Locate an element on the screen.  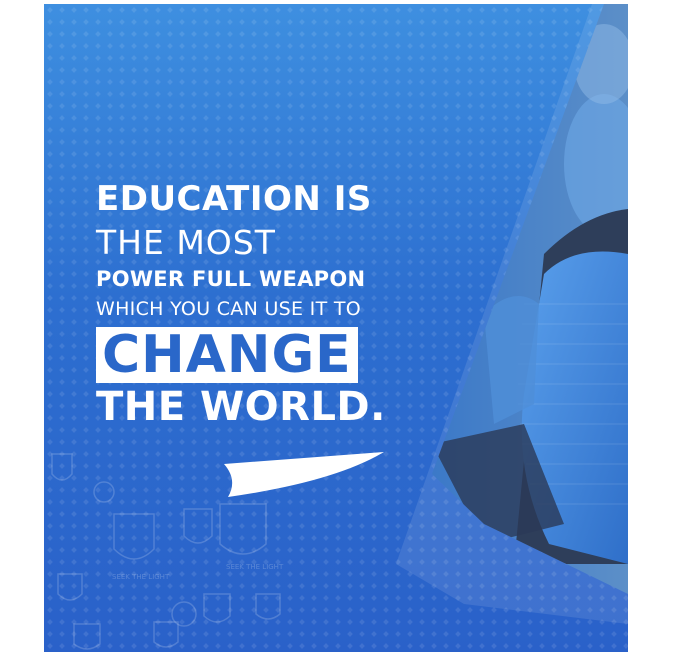
headline-line-1: EDUCATION IS is located at coordinates (234, 199).